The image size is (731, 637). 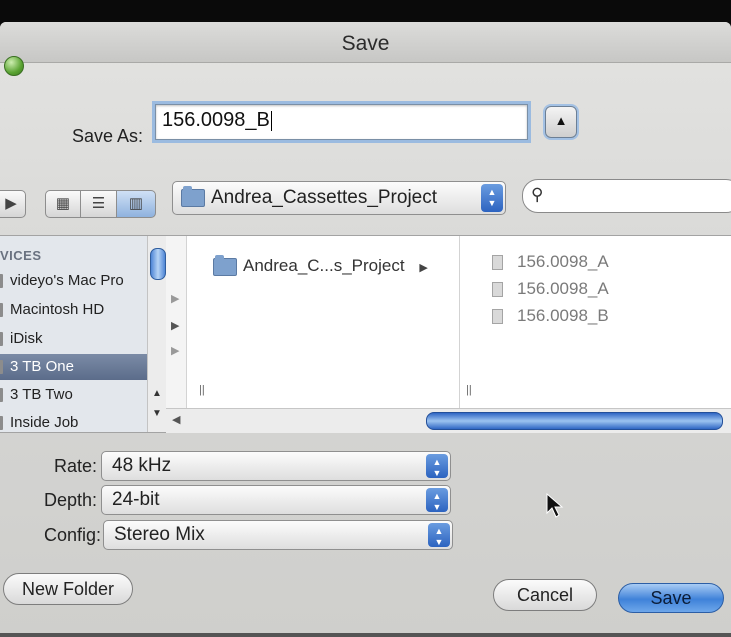 What do you see at coordinates (271, 120) in the screenshot?
I see `text-caret` at bounding box center [271, 120].